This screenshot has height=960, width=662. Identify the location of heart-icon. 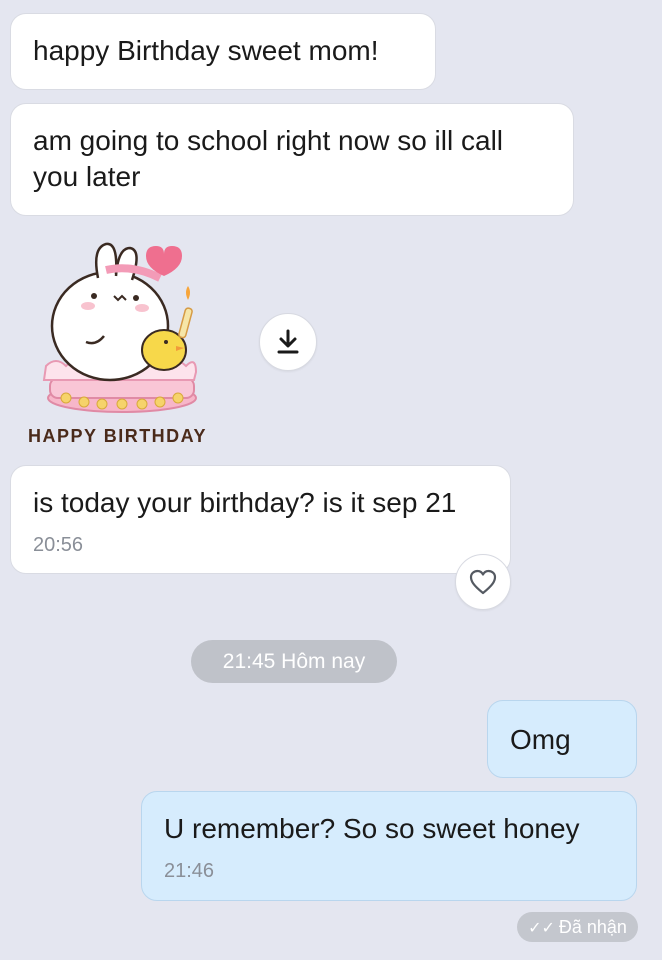
(483, 582).